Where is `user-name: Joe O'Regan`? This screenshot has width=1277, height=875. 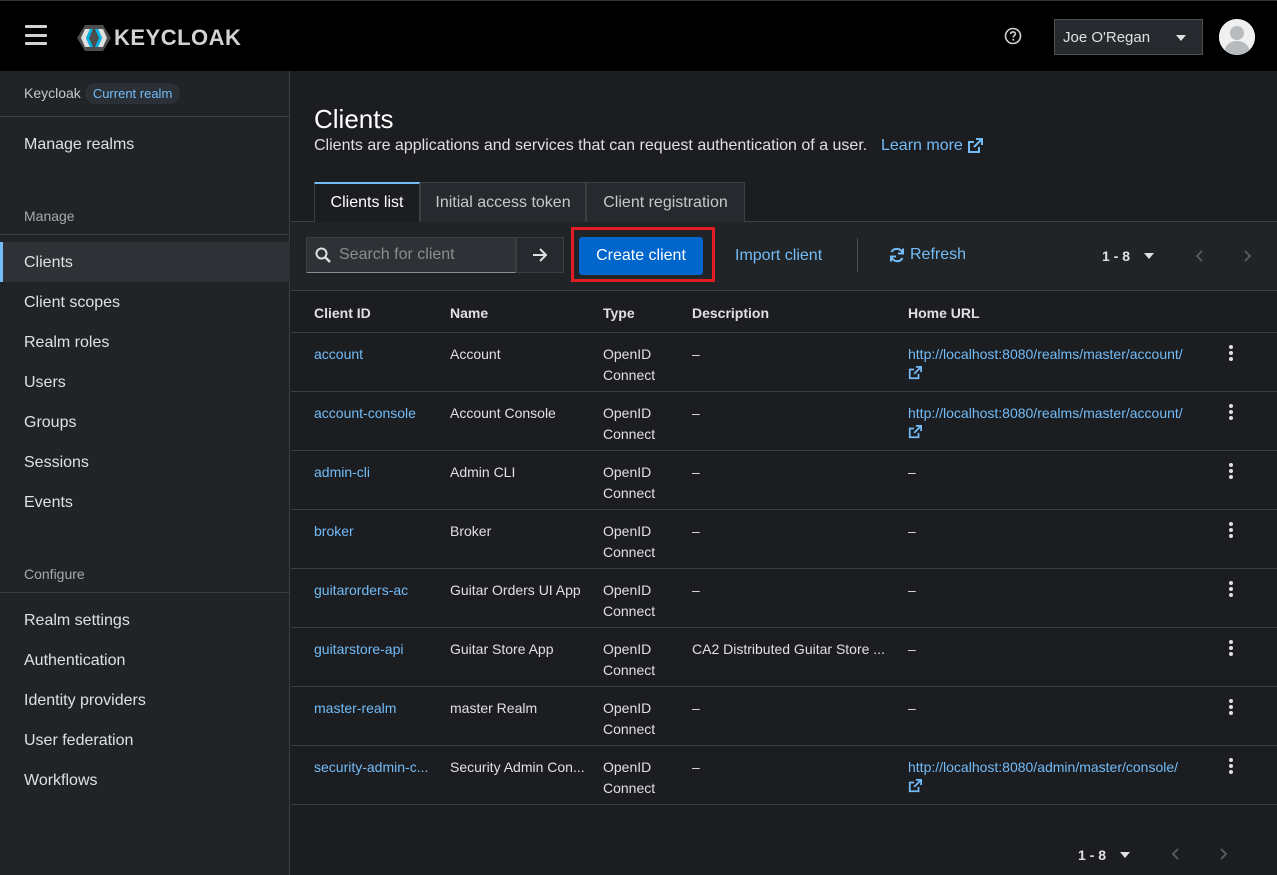 user-name: Joe O'Regan is located at coordinates (1107, 37).